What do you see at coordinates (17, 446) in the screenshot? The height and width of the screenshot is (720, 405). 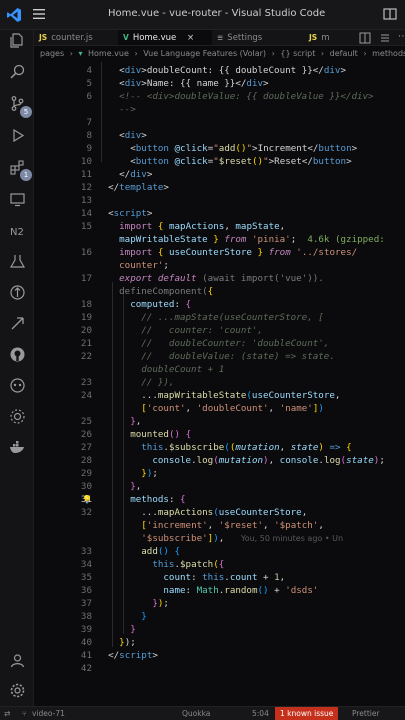 I see `docker-icon` at bounding box center [17, 446].